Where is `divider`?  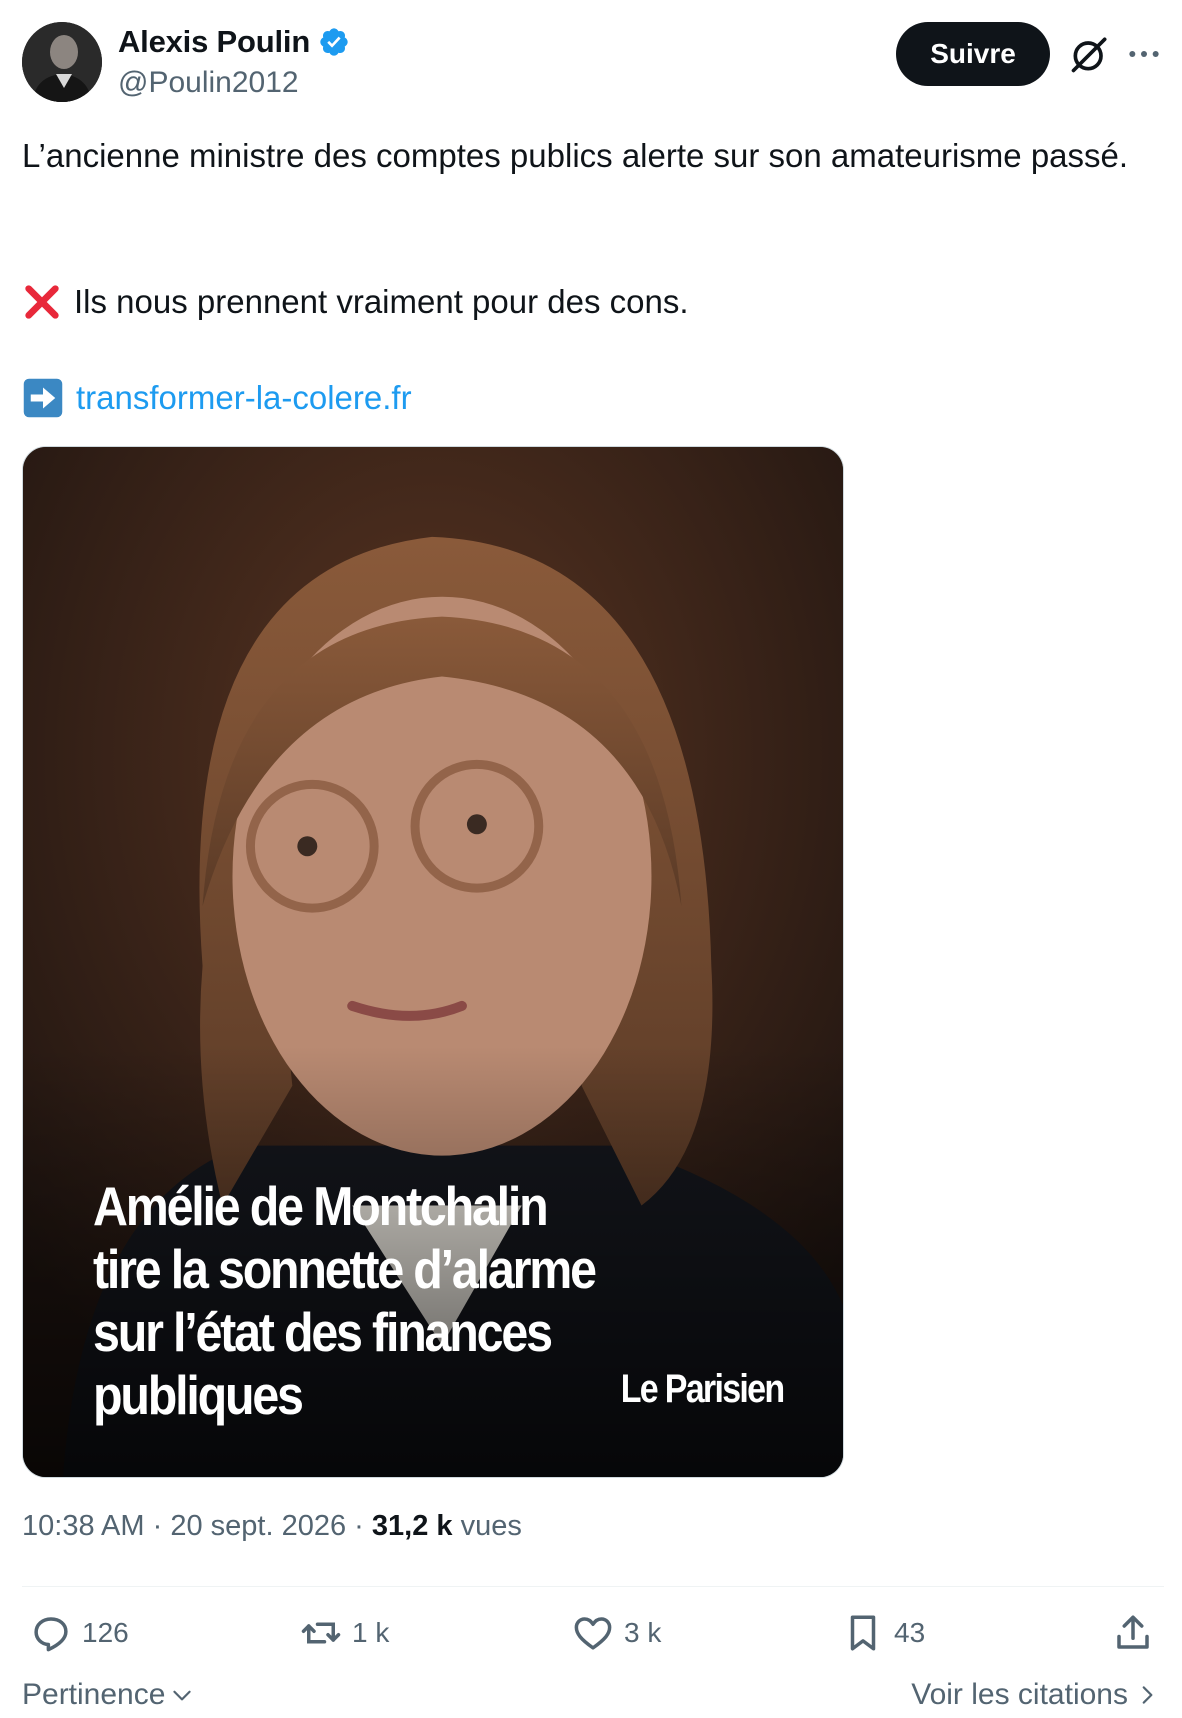 divider is located at coordinates (593, 1586).